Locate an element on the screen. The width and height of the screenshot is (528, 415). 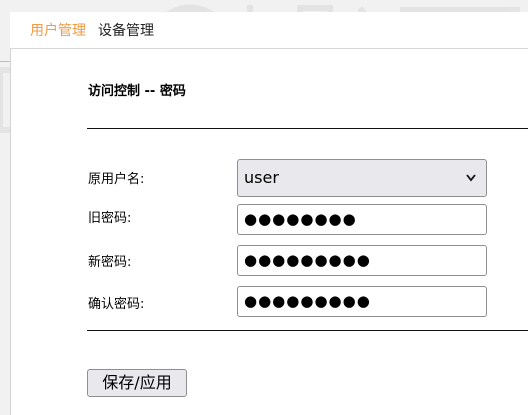
confirm-password-label: 确认密码: is located at coordinates (116, 304).